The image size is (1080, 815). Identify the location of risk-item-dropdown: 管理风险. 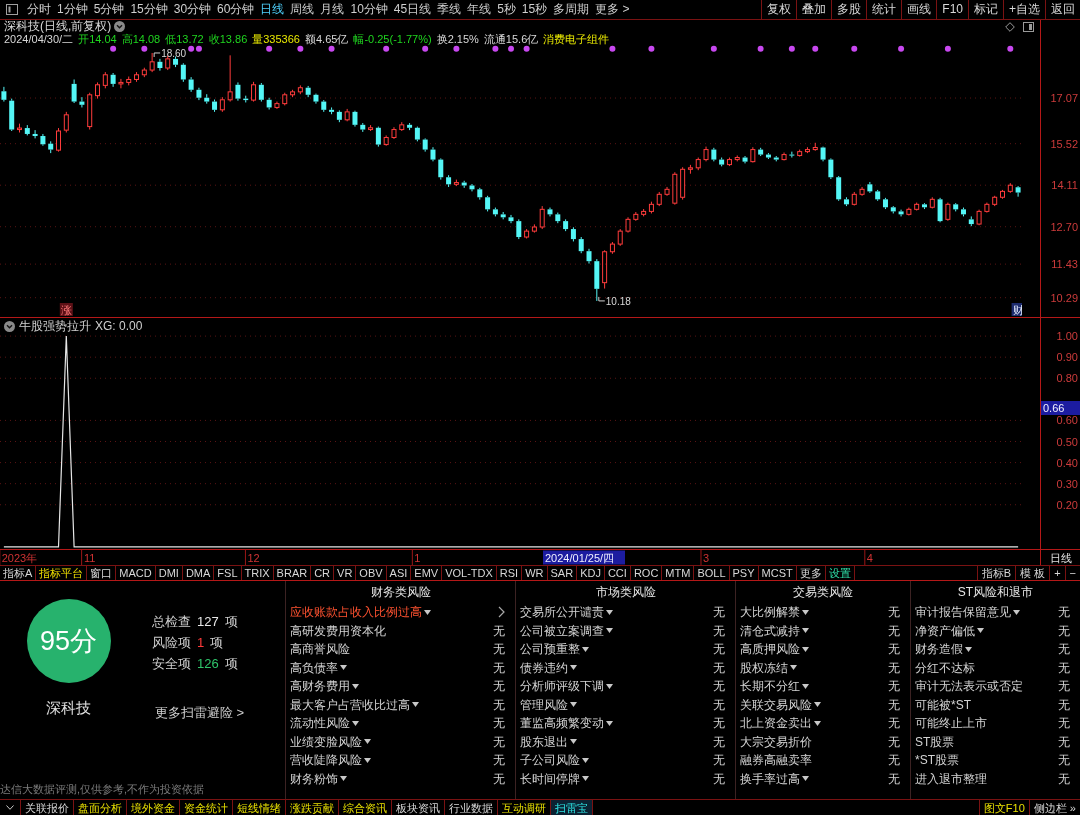
(548, 704).